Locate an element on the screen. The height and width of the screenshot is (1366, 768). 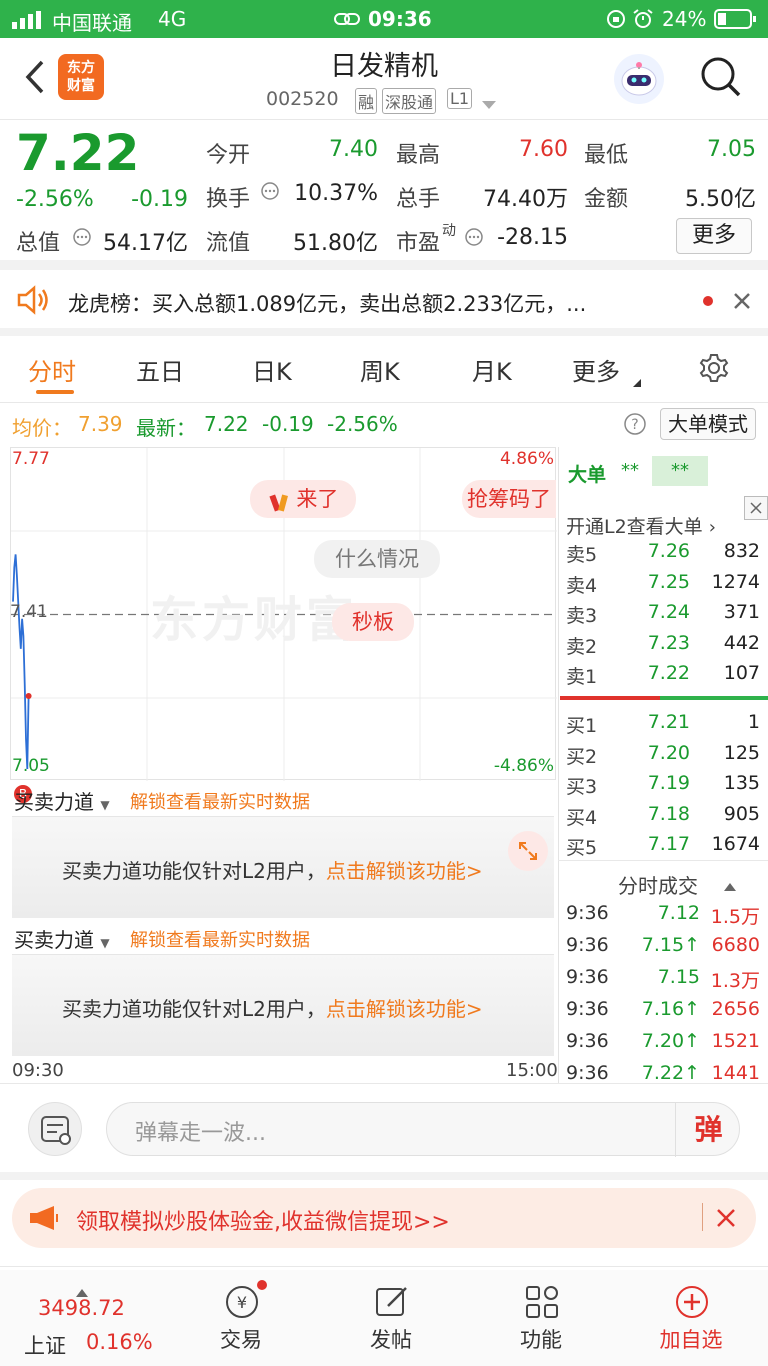
promo-banner: 领取模拟炒股体验金,收益微信提现>> is located at coordinates (384, 1218).